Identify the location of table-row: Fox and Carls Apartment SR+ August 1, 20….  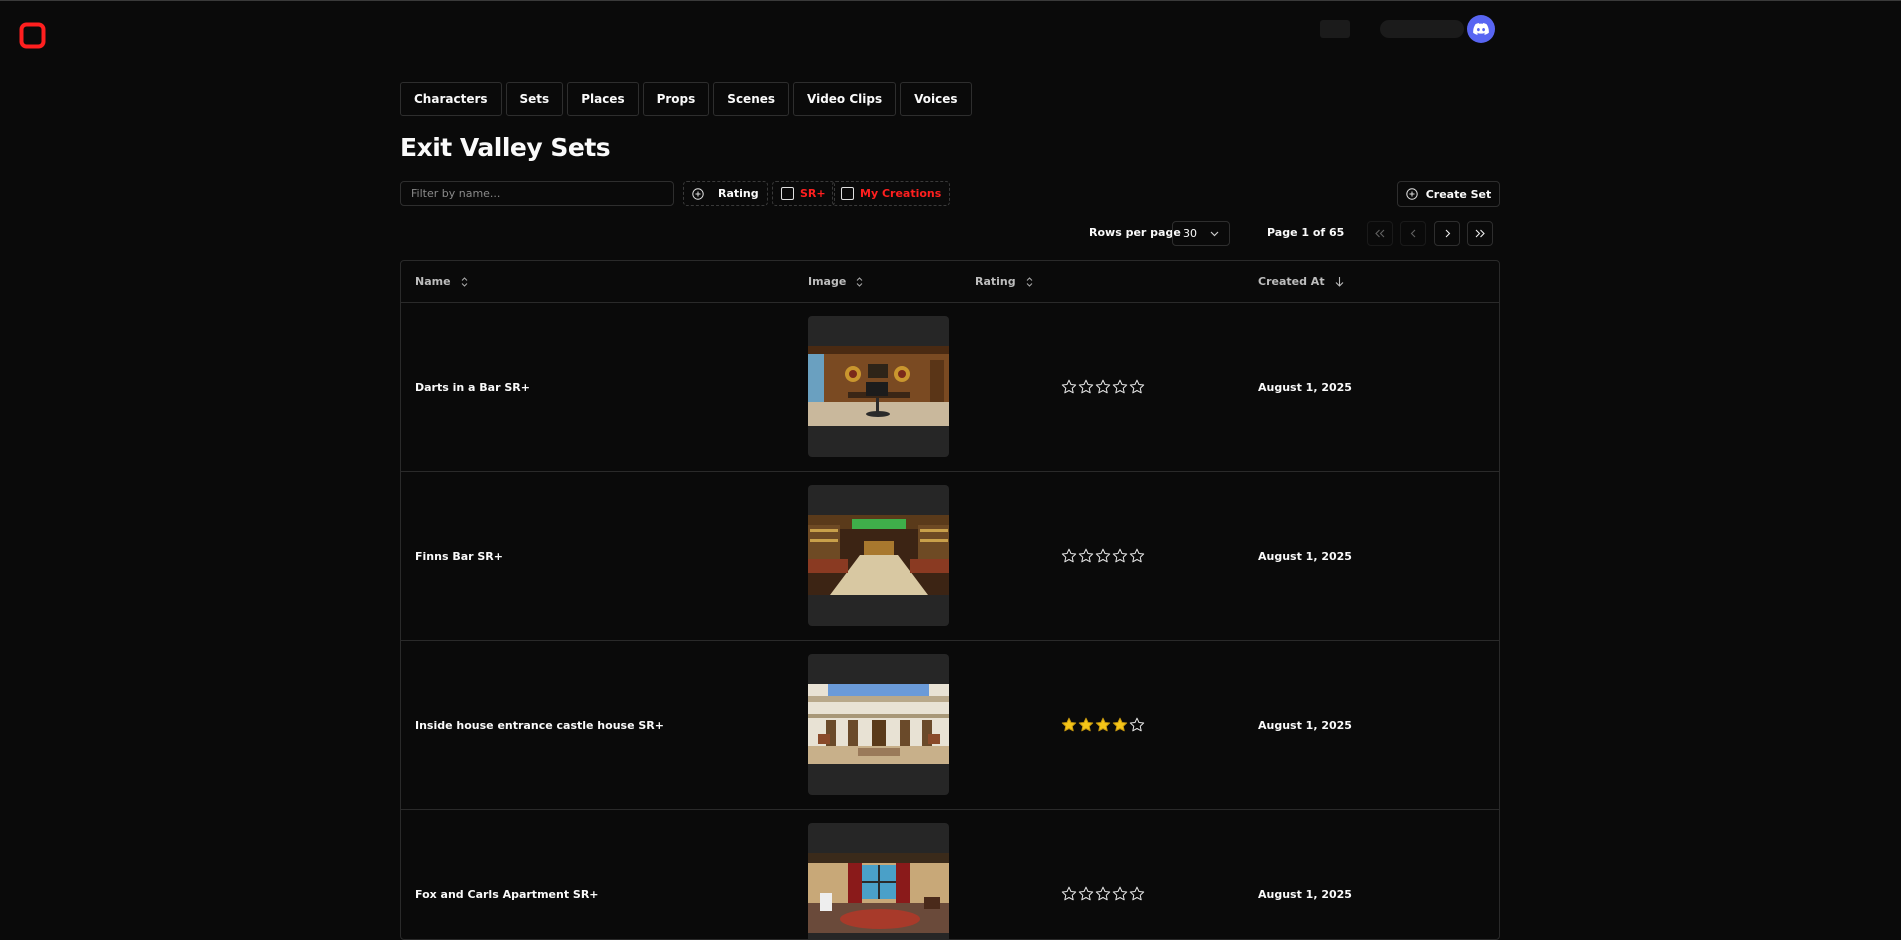
(950, 874).